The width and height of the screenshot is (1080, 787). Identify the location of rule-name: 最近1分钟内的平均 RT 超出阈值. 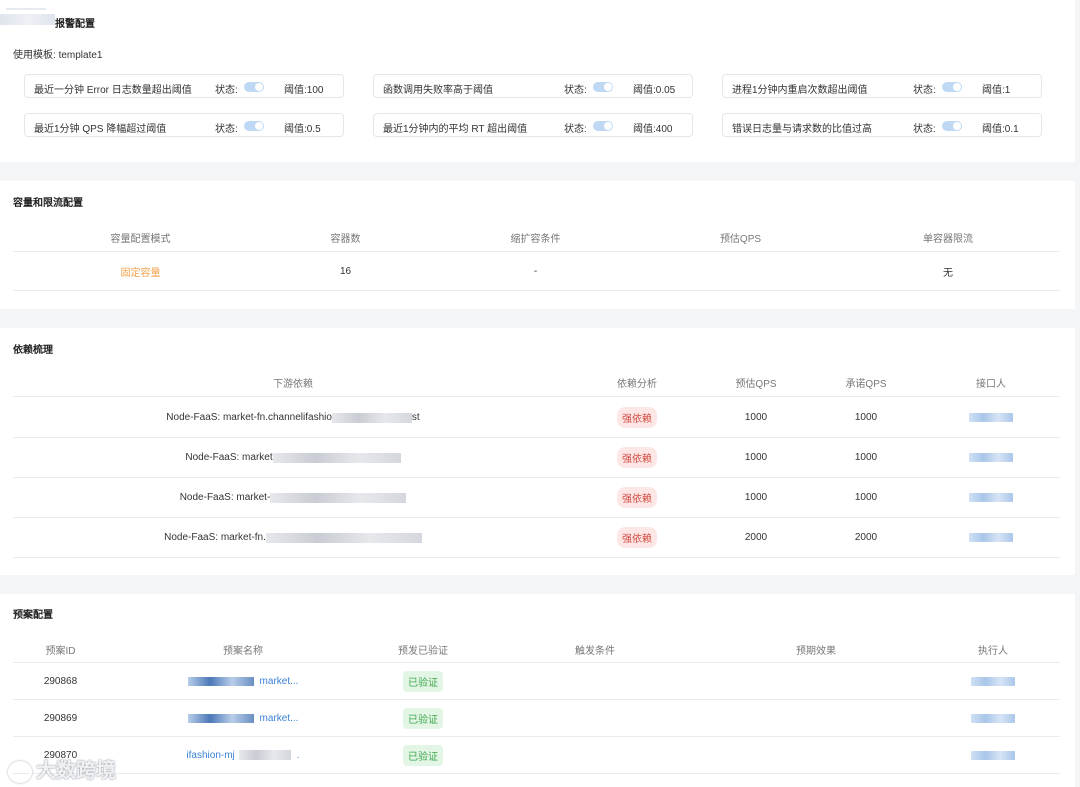
(455, 129).